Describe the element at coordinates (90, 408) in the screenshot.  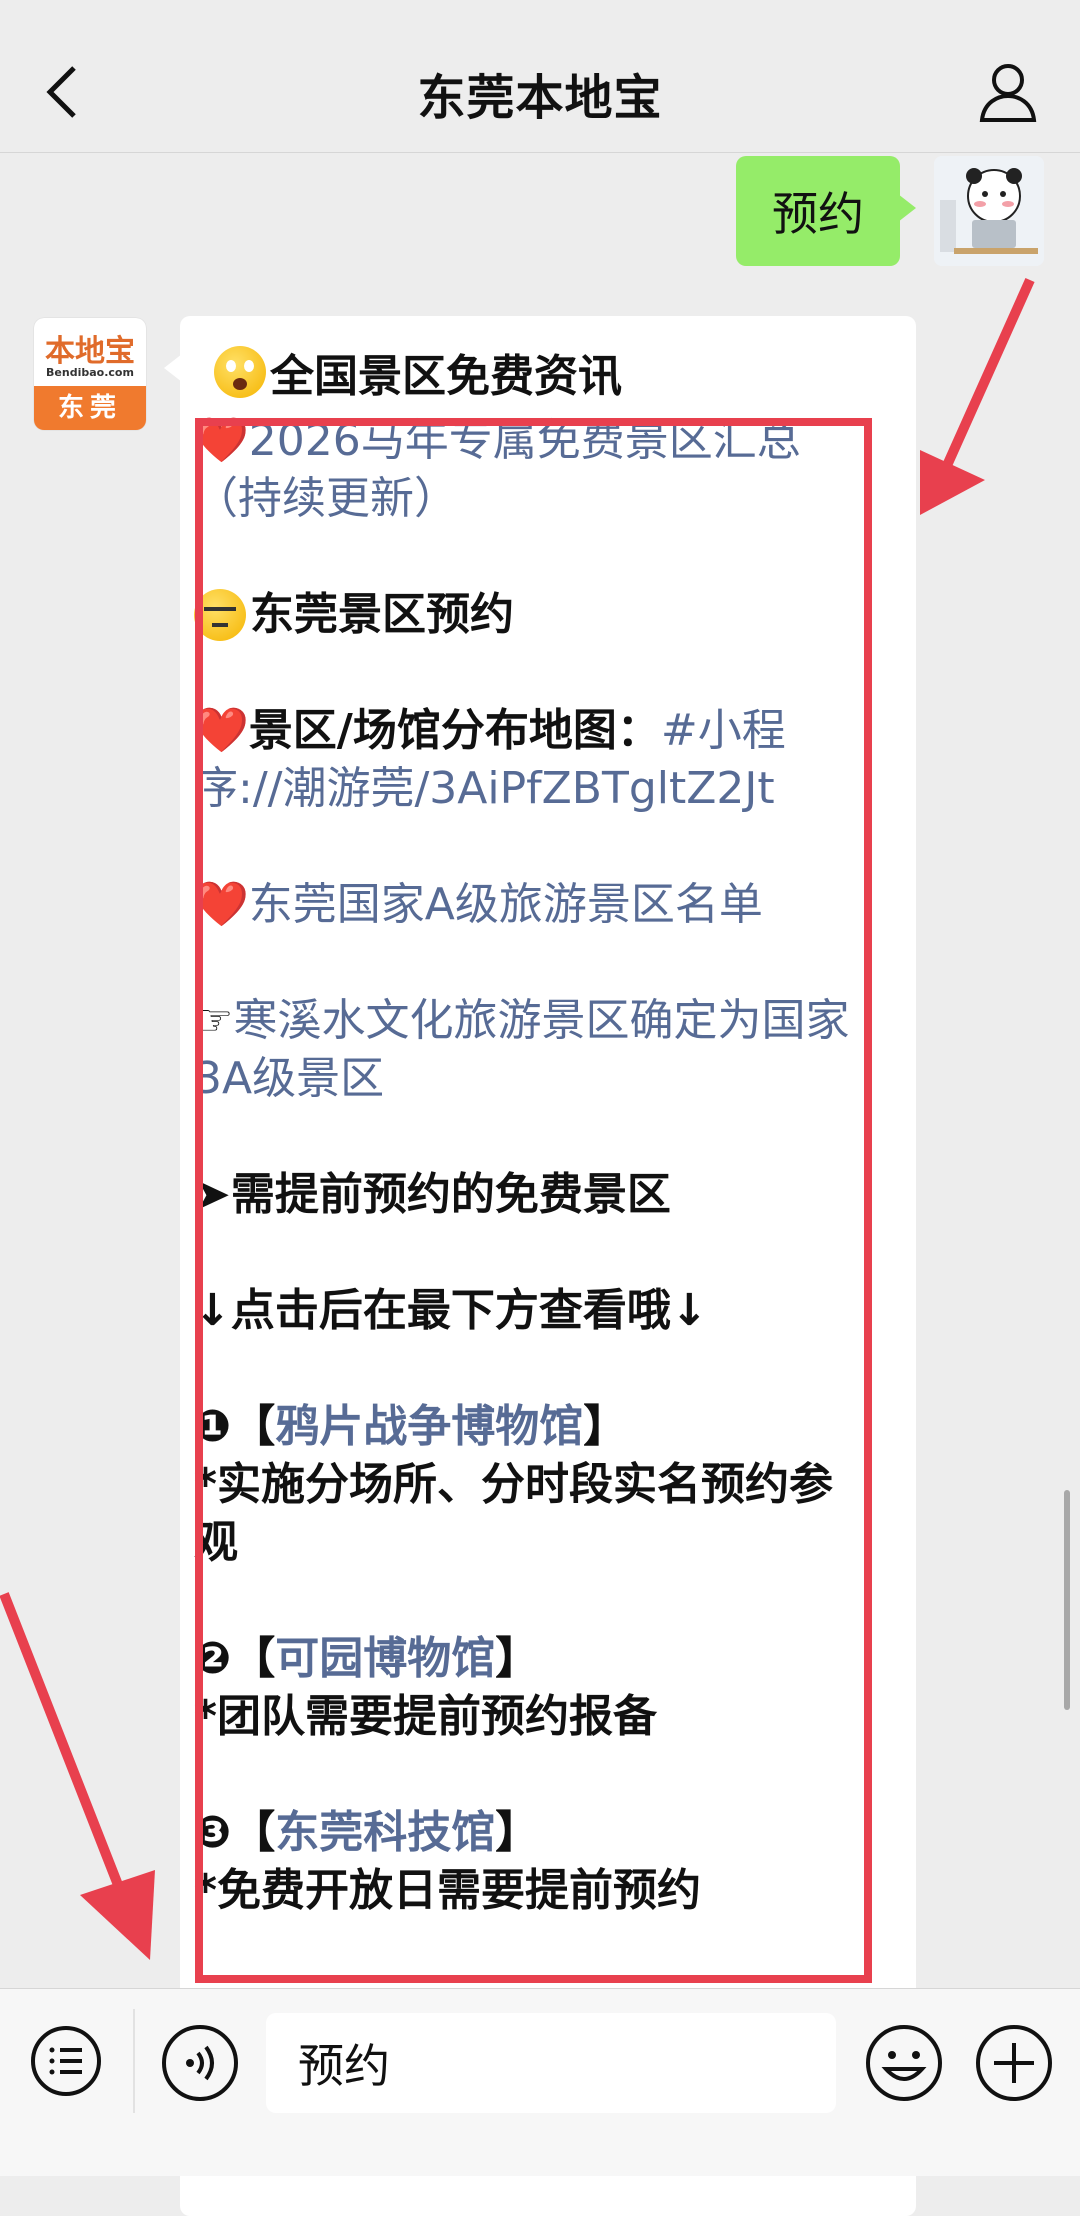
I see `avatar-city-label: 东莞` at that location.